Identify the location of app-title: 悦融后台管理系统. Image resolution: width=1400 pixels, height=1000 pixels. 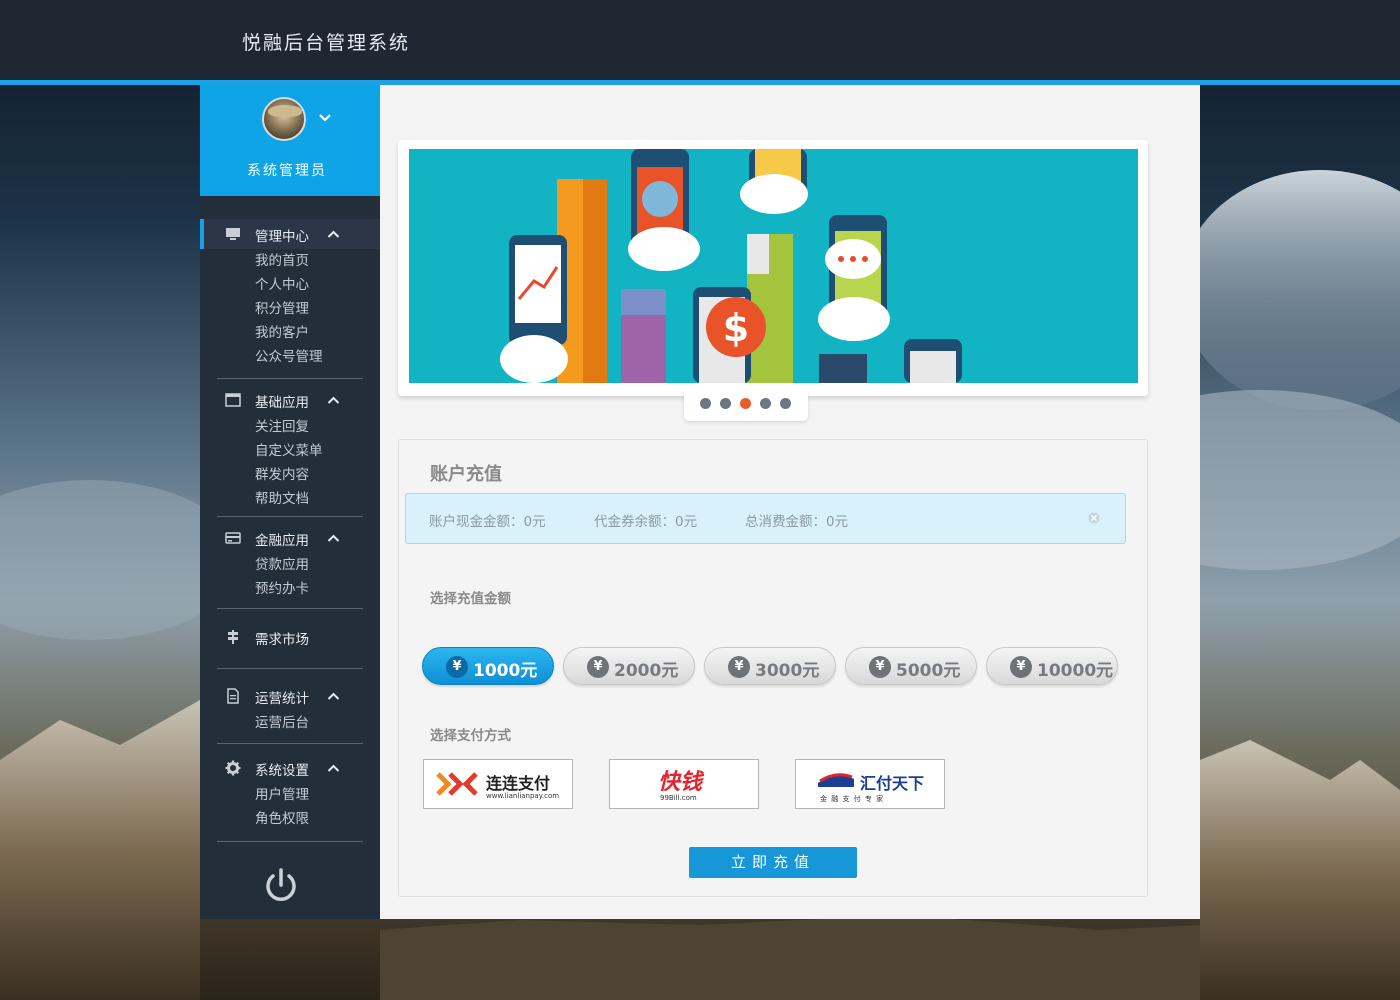
(326, 43).